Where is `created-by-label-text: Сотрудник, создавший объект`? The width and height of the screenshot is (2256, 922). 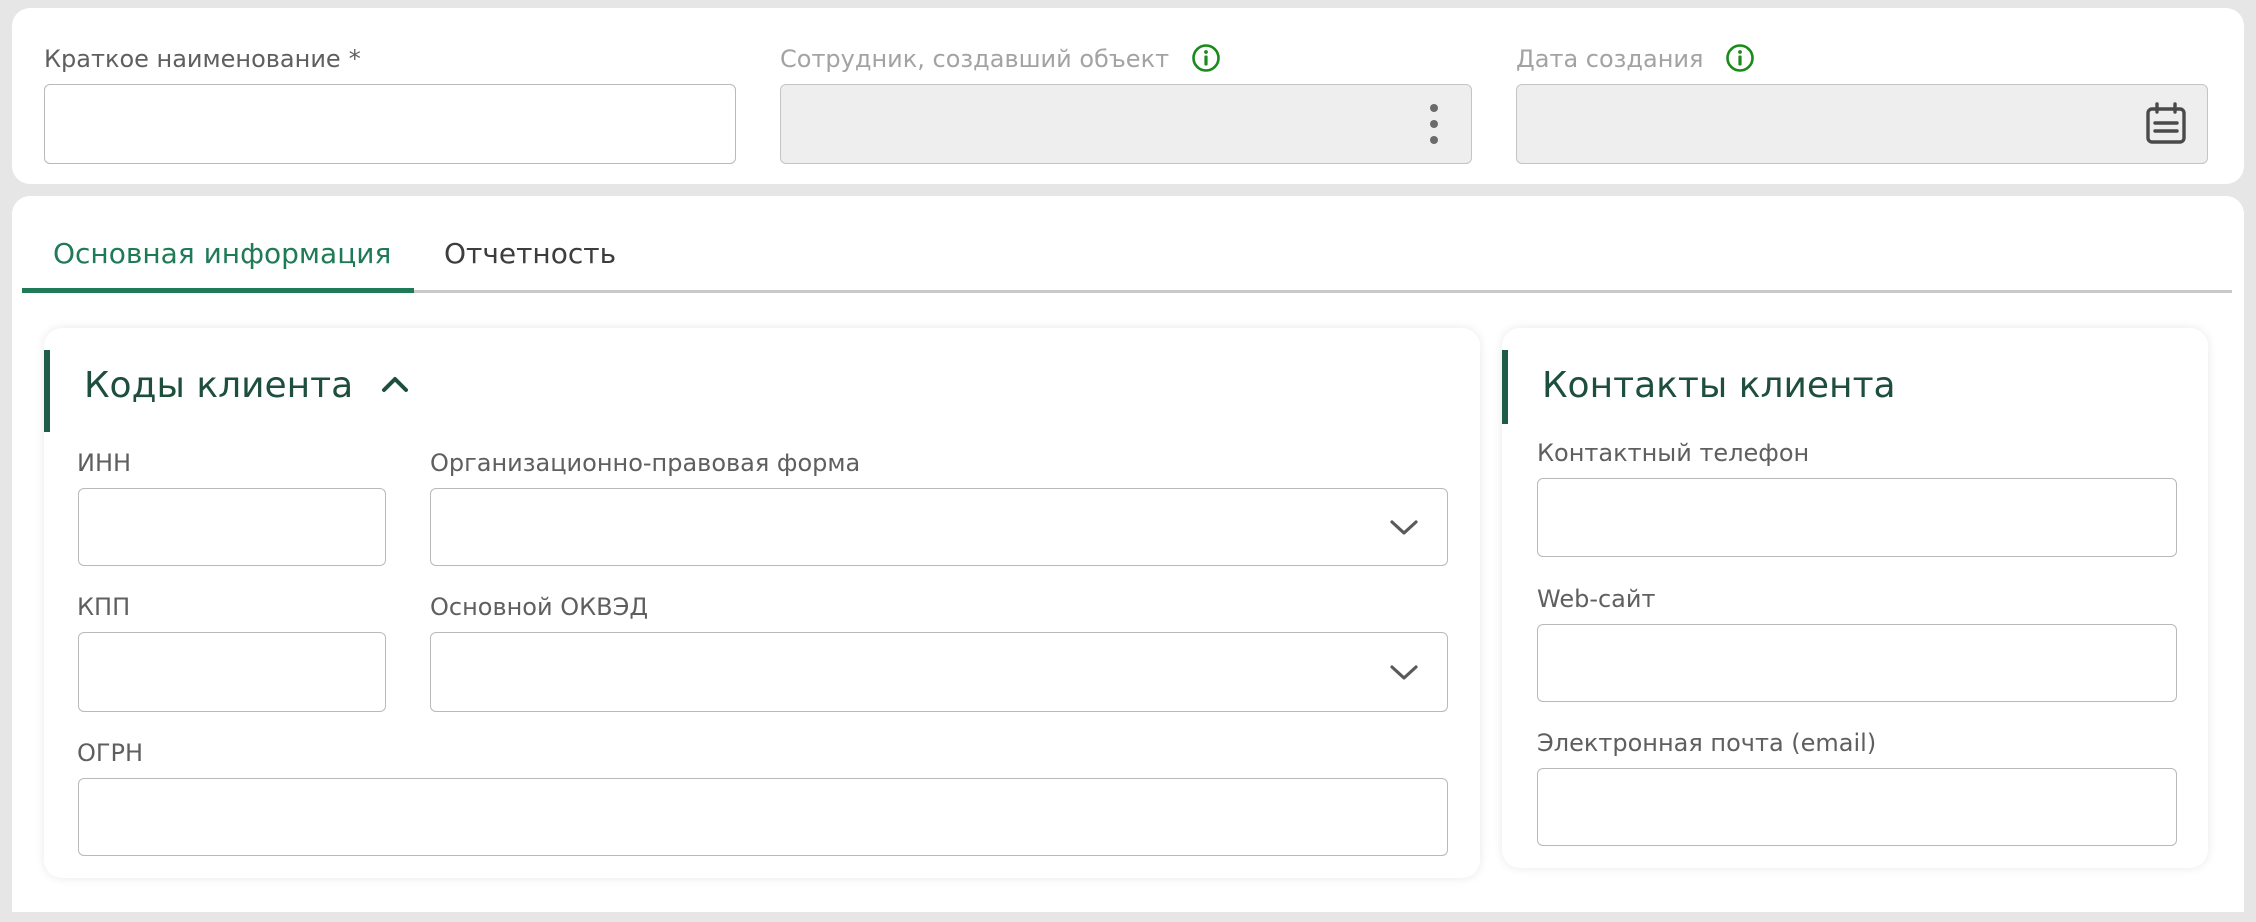
created-by-label-text: Сотрудник, создавший объект is located at coordinates (975, 59).